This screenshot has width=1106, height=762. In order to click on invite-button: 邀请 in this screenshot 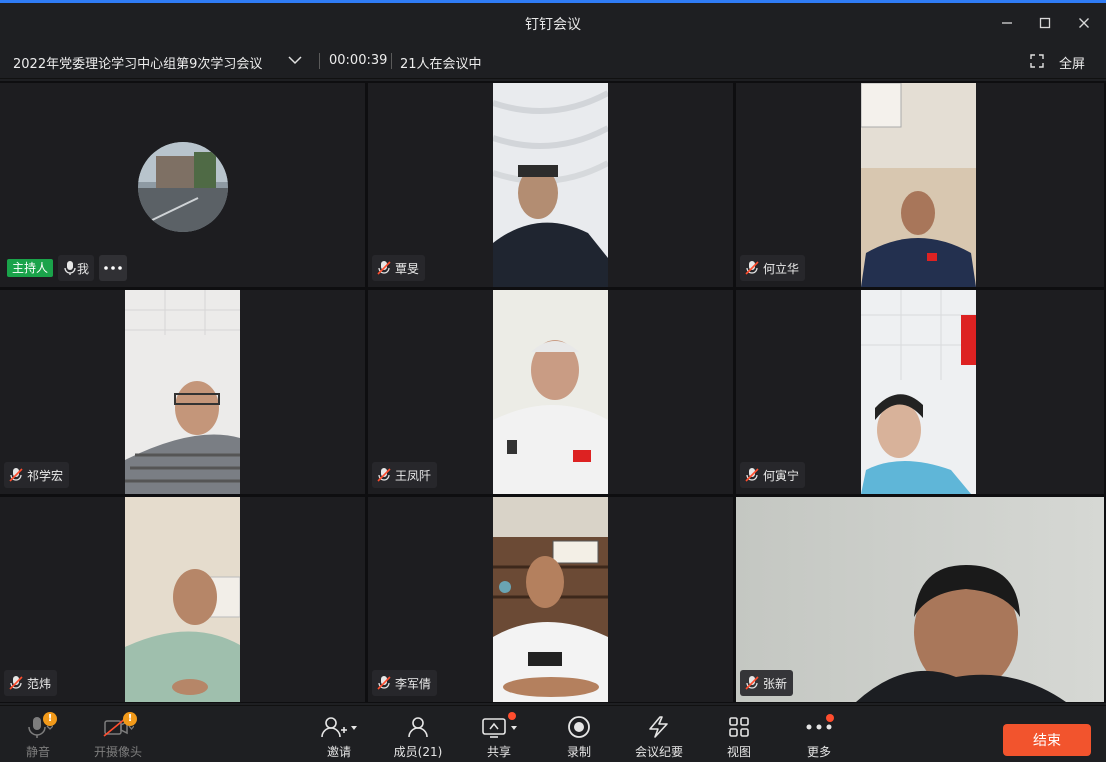, I will do `click(339, 737)`.